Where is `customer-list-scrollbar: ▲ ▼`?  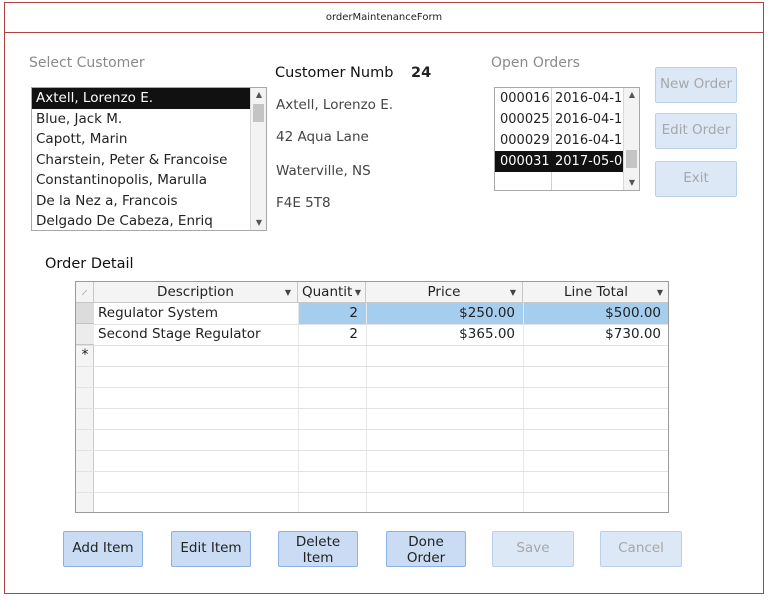
customer-list-scrollbar: ▲ ▼ is located at coordinates (258, 159).